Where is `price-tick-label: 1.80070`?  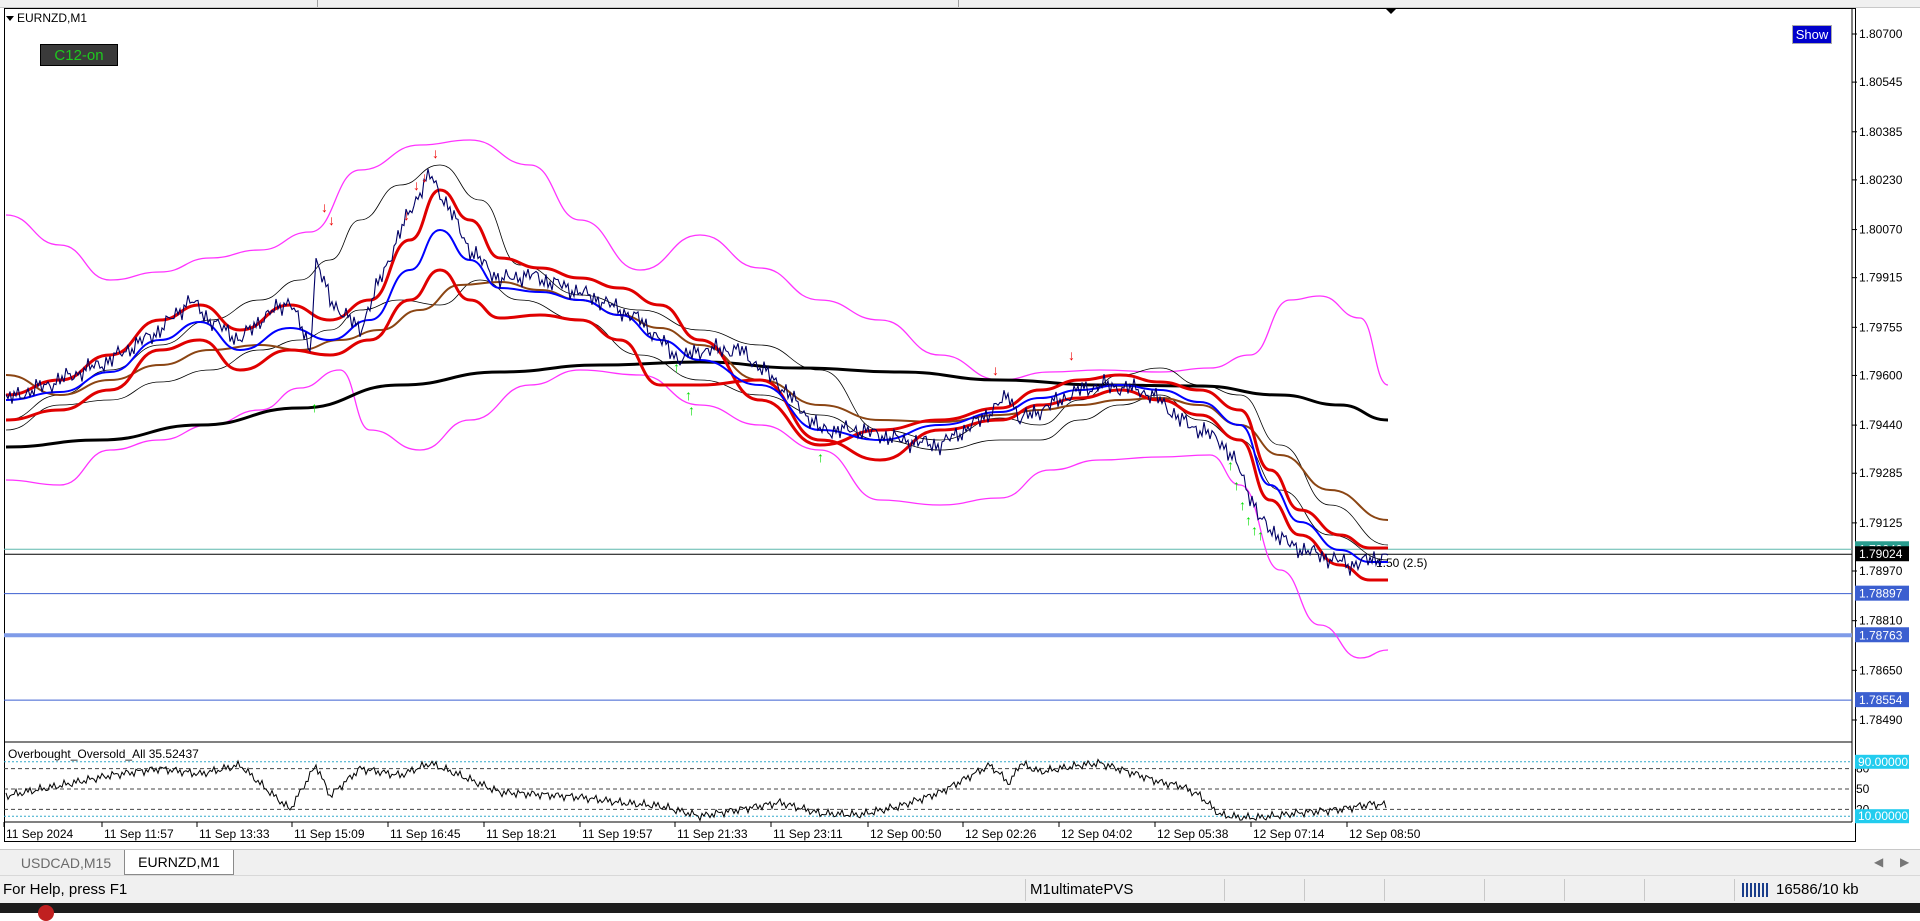 price-tick-label: 1.80070 is located at coordinates (1881, 230).